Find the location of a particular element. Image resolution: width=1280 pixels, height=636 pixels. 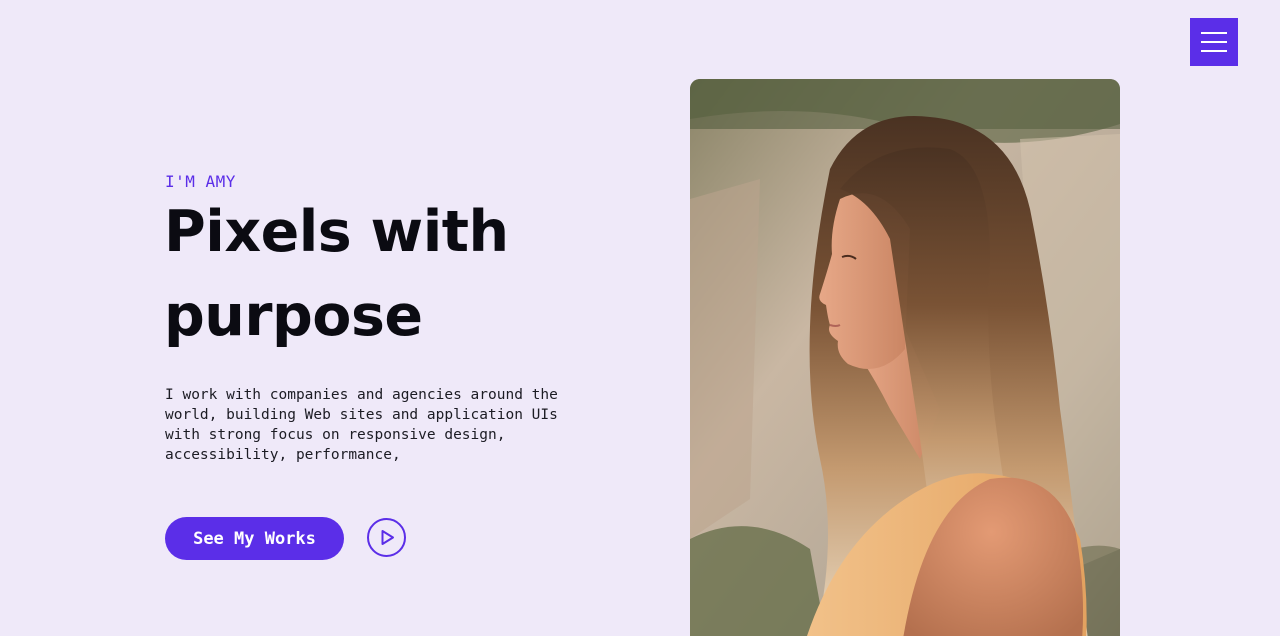

see-my-works-button: See My Works is located at coordinates (254, 538).